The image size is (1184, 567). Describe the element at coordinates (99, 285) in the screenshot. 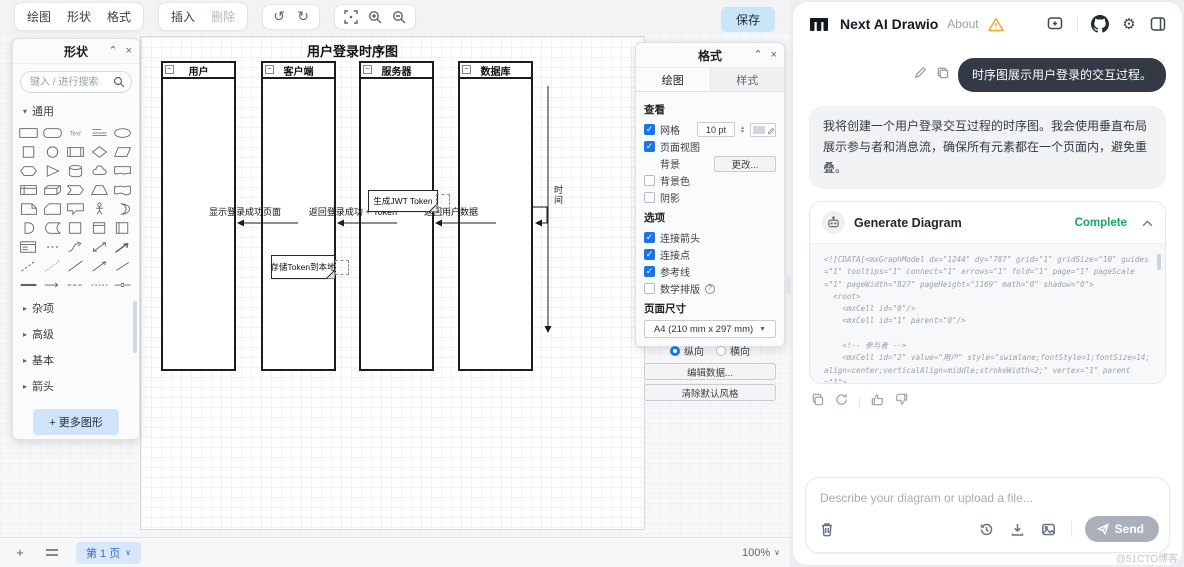

I see `shape-dash` at that location.